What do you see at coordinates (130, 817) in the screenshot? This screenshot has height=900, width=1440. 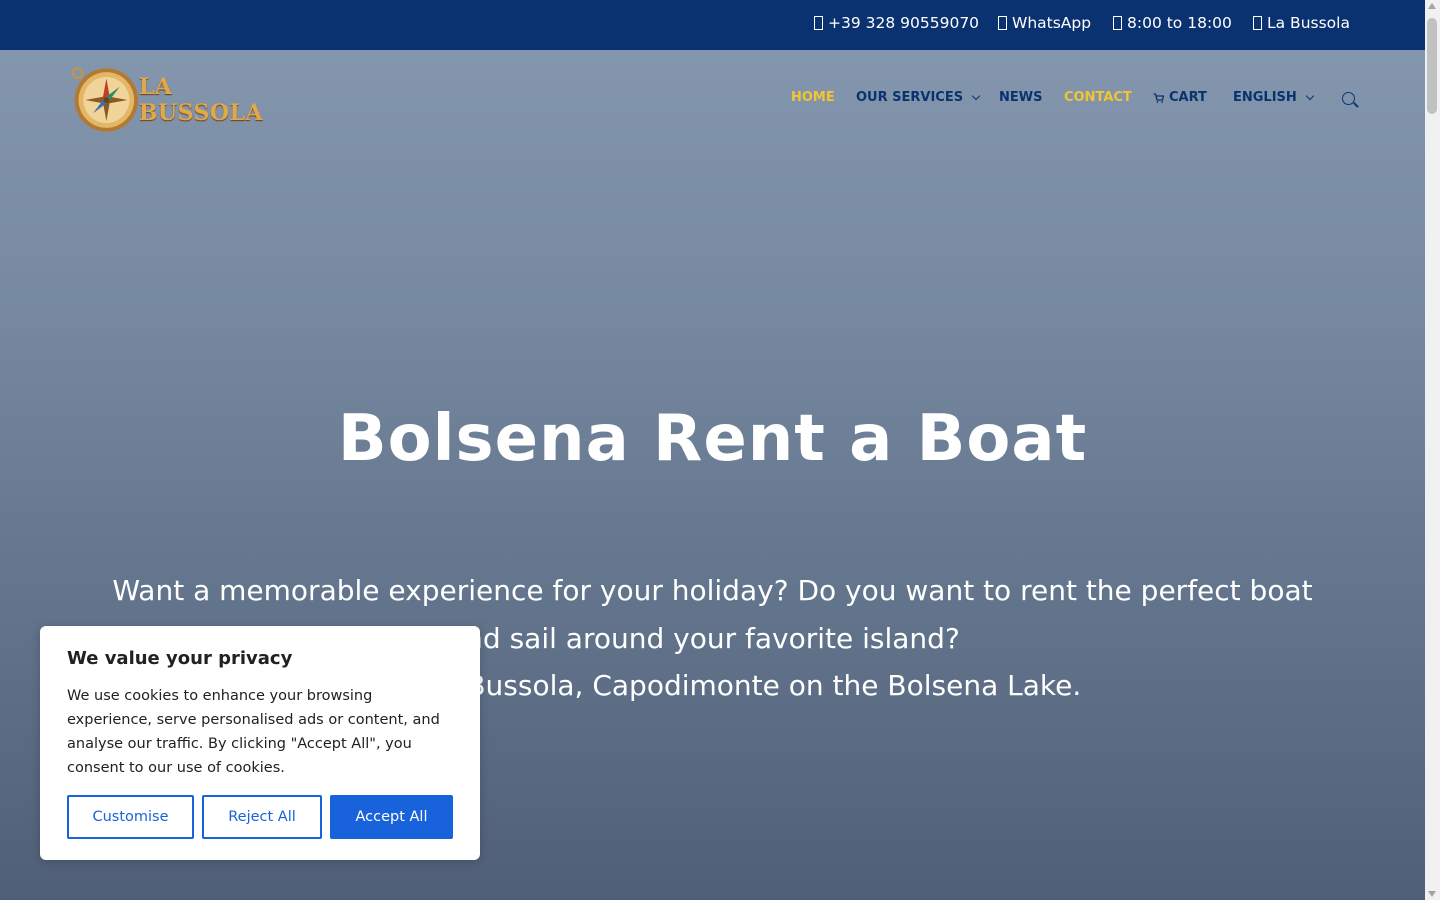 I see `customise-button: Customise` at bounding box center [130, 817].